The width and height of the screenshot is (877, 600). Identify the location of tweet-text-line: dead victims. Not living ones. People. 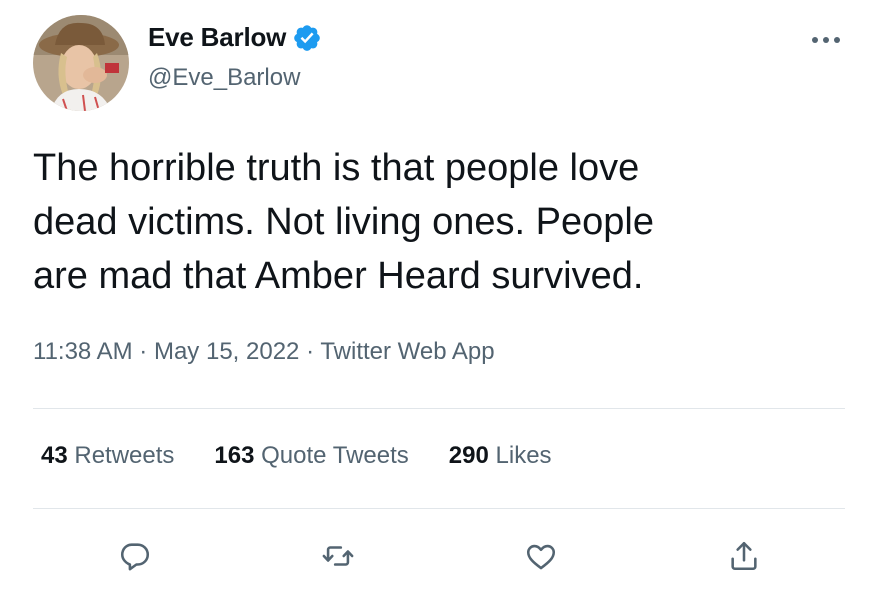
(343, 222).